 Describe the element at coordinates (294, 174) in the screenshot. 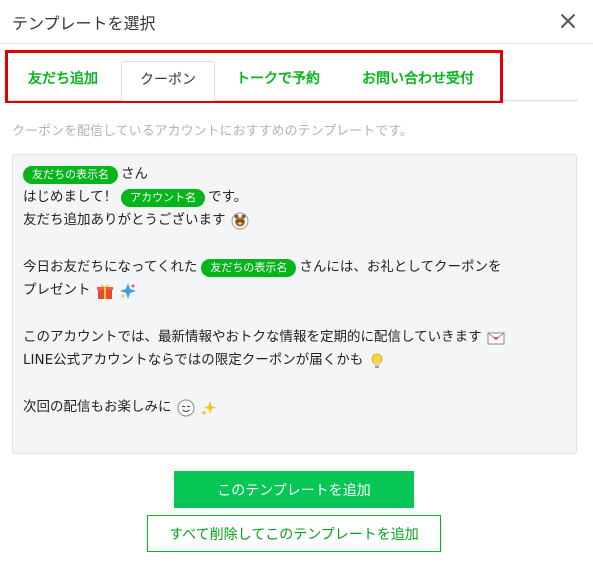

I see `message-line: 友だちの表示名 さん` at that location.